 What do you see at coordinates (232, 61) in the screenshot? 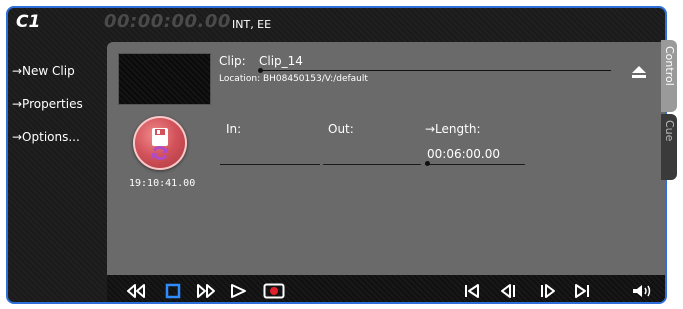
I see `clip-label: Clip:` at bounding box center [232, 61].